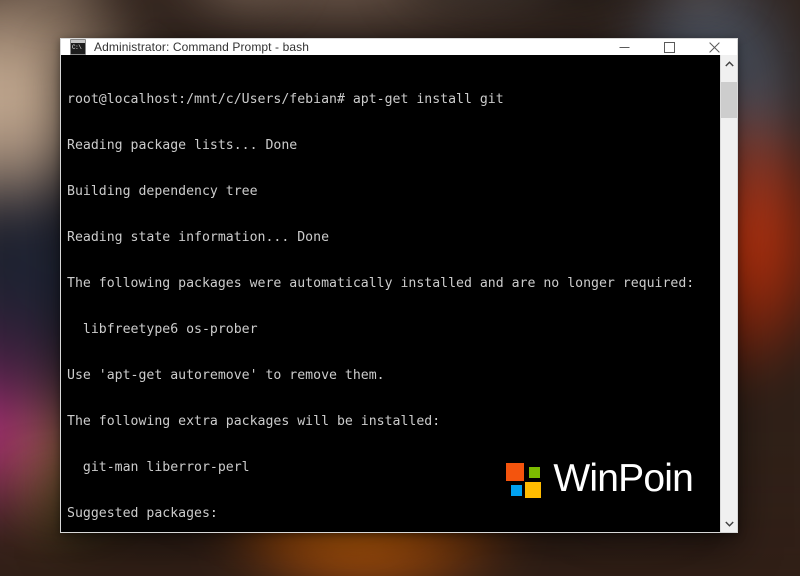 The height and width of the screenshot is (576, 800). Describe the element at coordinates (78, 47) in the screenshot. I see `cmd-icon` at that location.